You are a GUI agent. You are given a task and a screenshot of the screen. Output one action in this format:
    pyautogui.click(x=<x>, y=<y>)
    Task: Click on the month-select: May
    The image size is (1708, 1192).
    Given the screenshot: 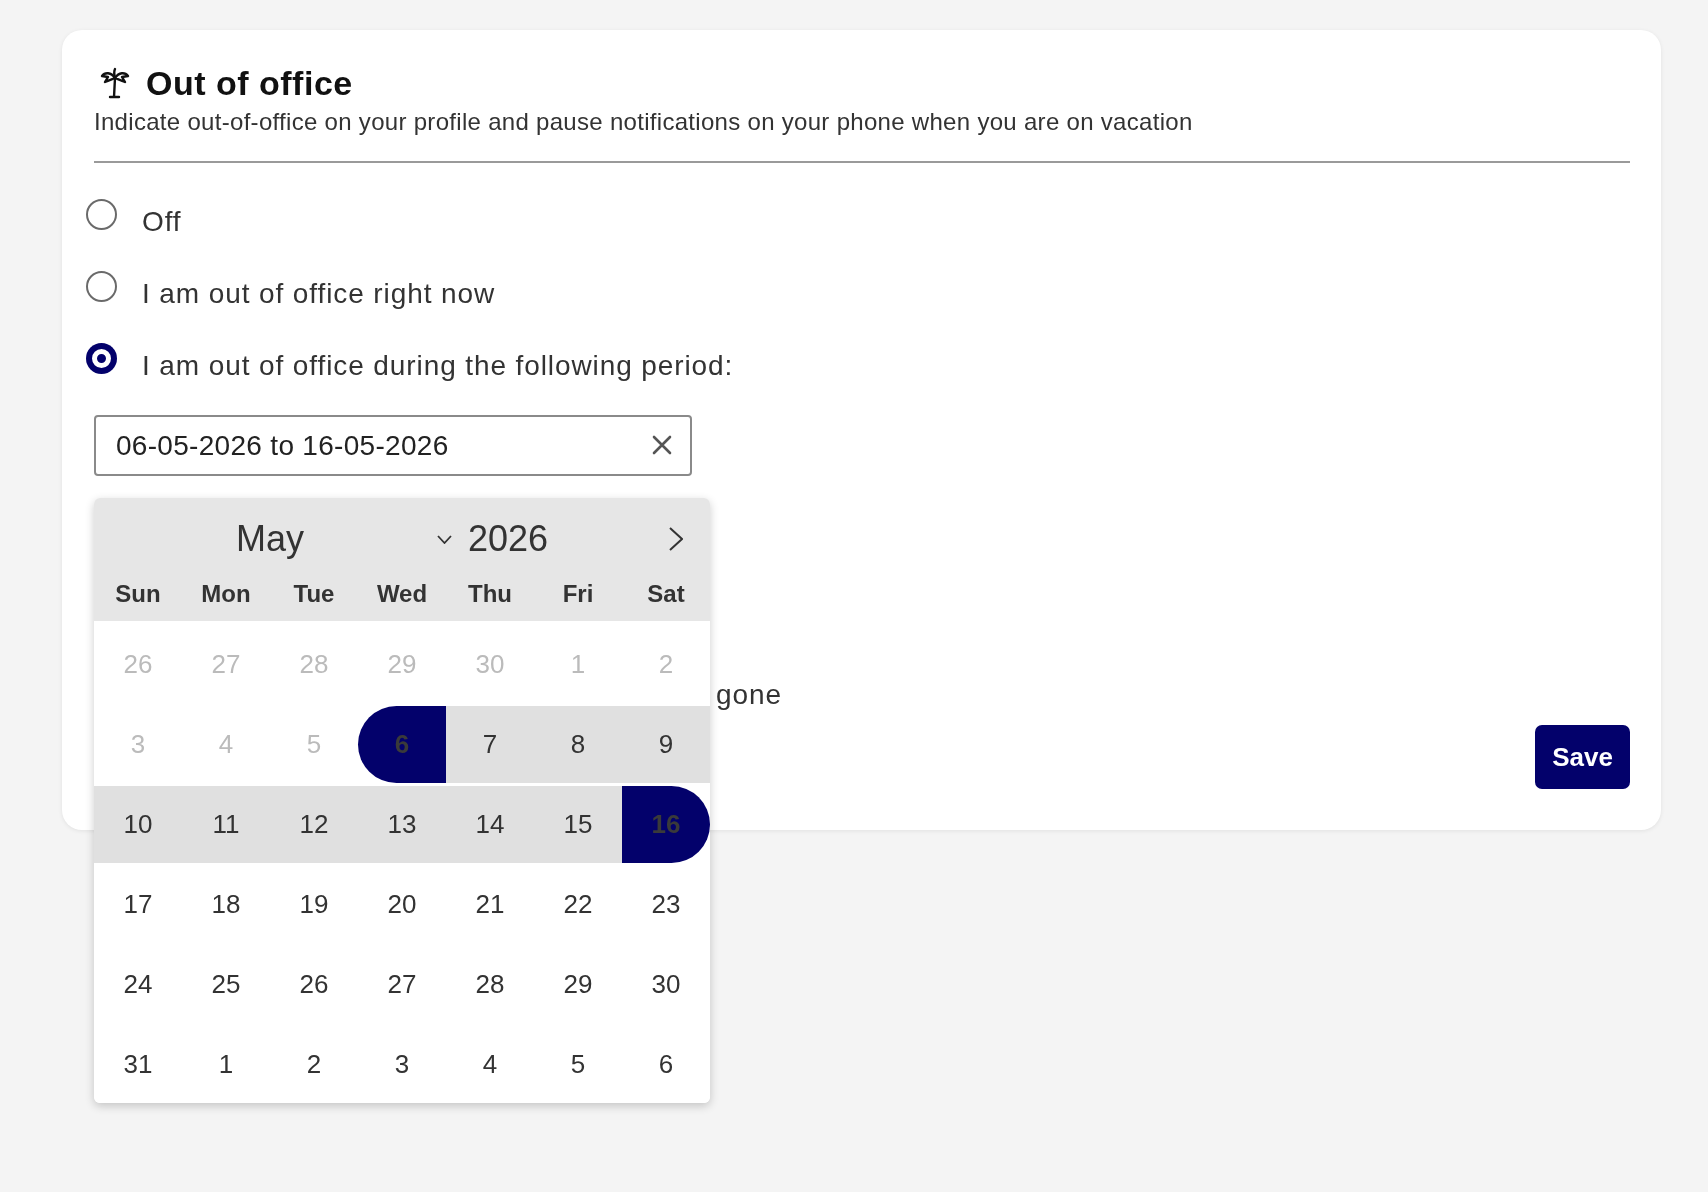 What is the action you would take?
    pyautogui.click(x=344, y=539)
    